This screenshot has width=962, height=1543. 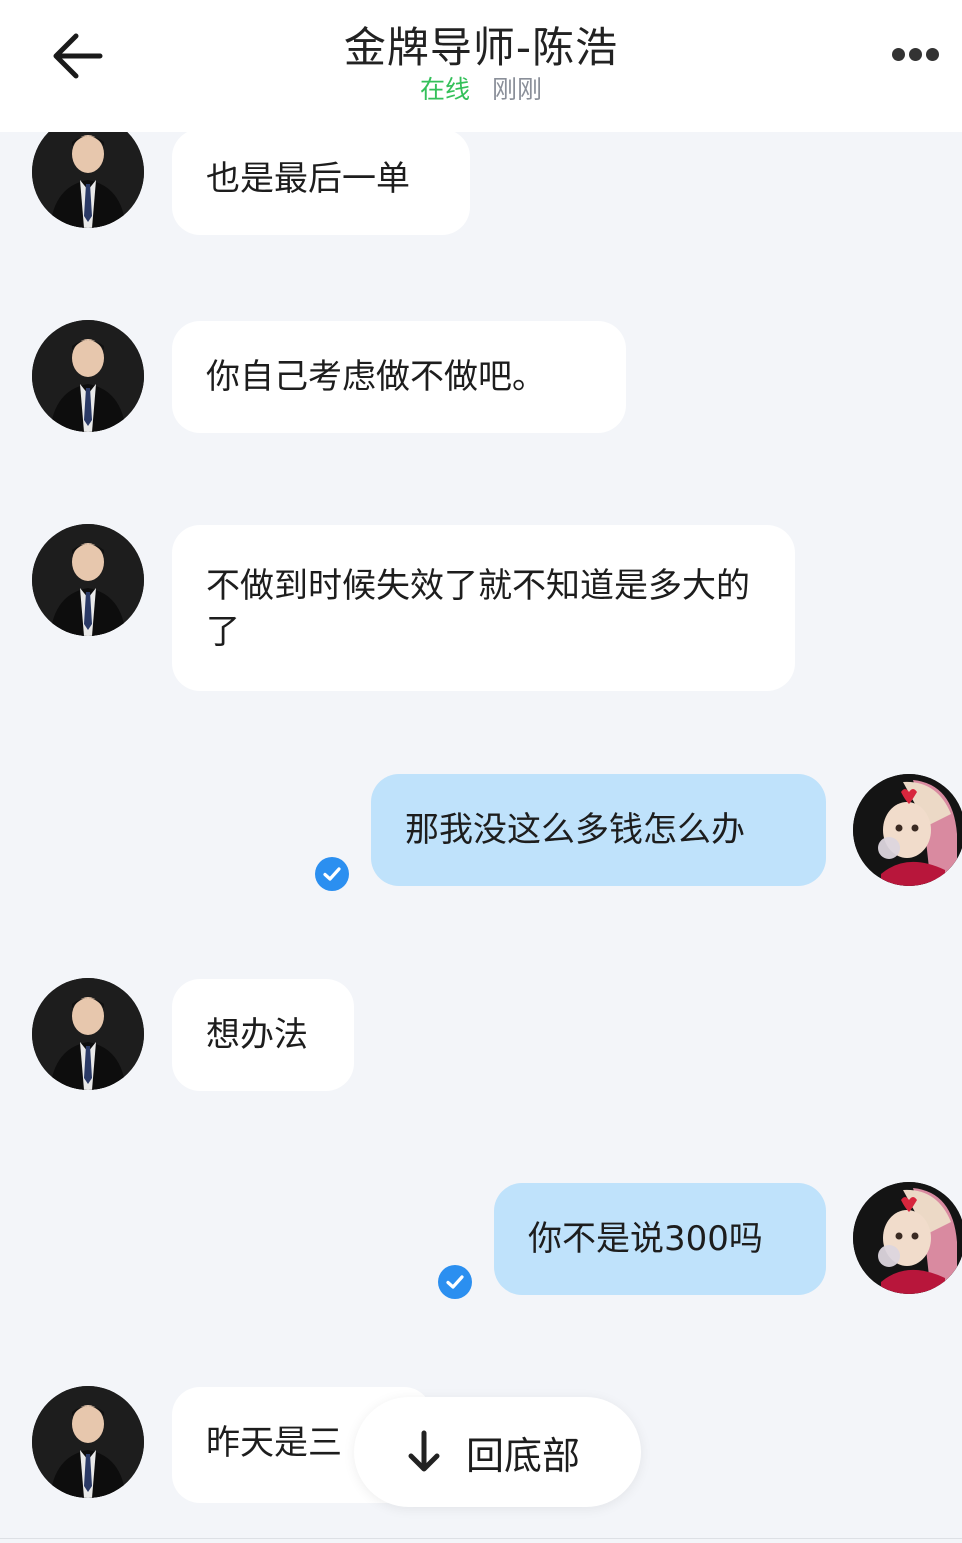 I want to click on message-bubble: 也是最后一单, so click(x=321, y=182).